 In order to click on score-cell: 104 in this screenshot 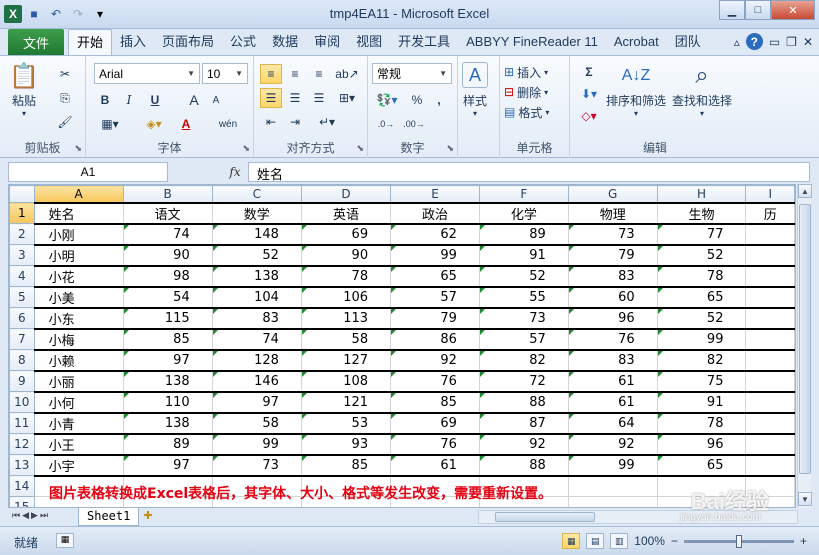, I will do `click(256, 297)`.